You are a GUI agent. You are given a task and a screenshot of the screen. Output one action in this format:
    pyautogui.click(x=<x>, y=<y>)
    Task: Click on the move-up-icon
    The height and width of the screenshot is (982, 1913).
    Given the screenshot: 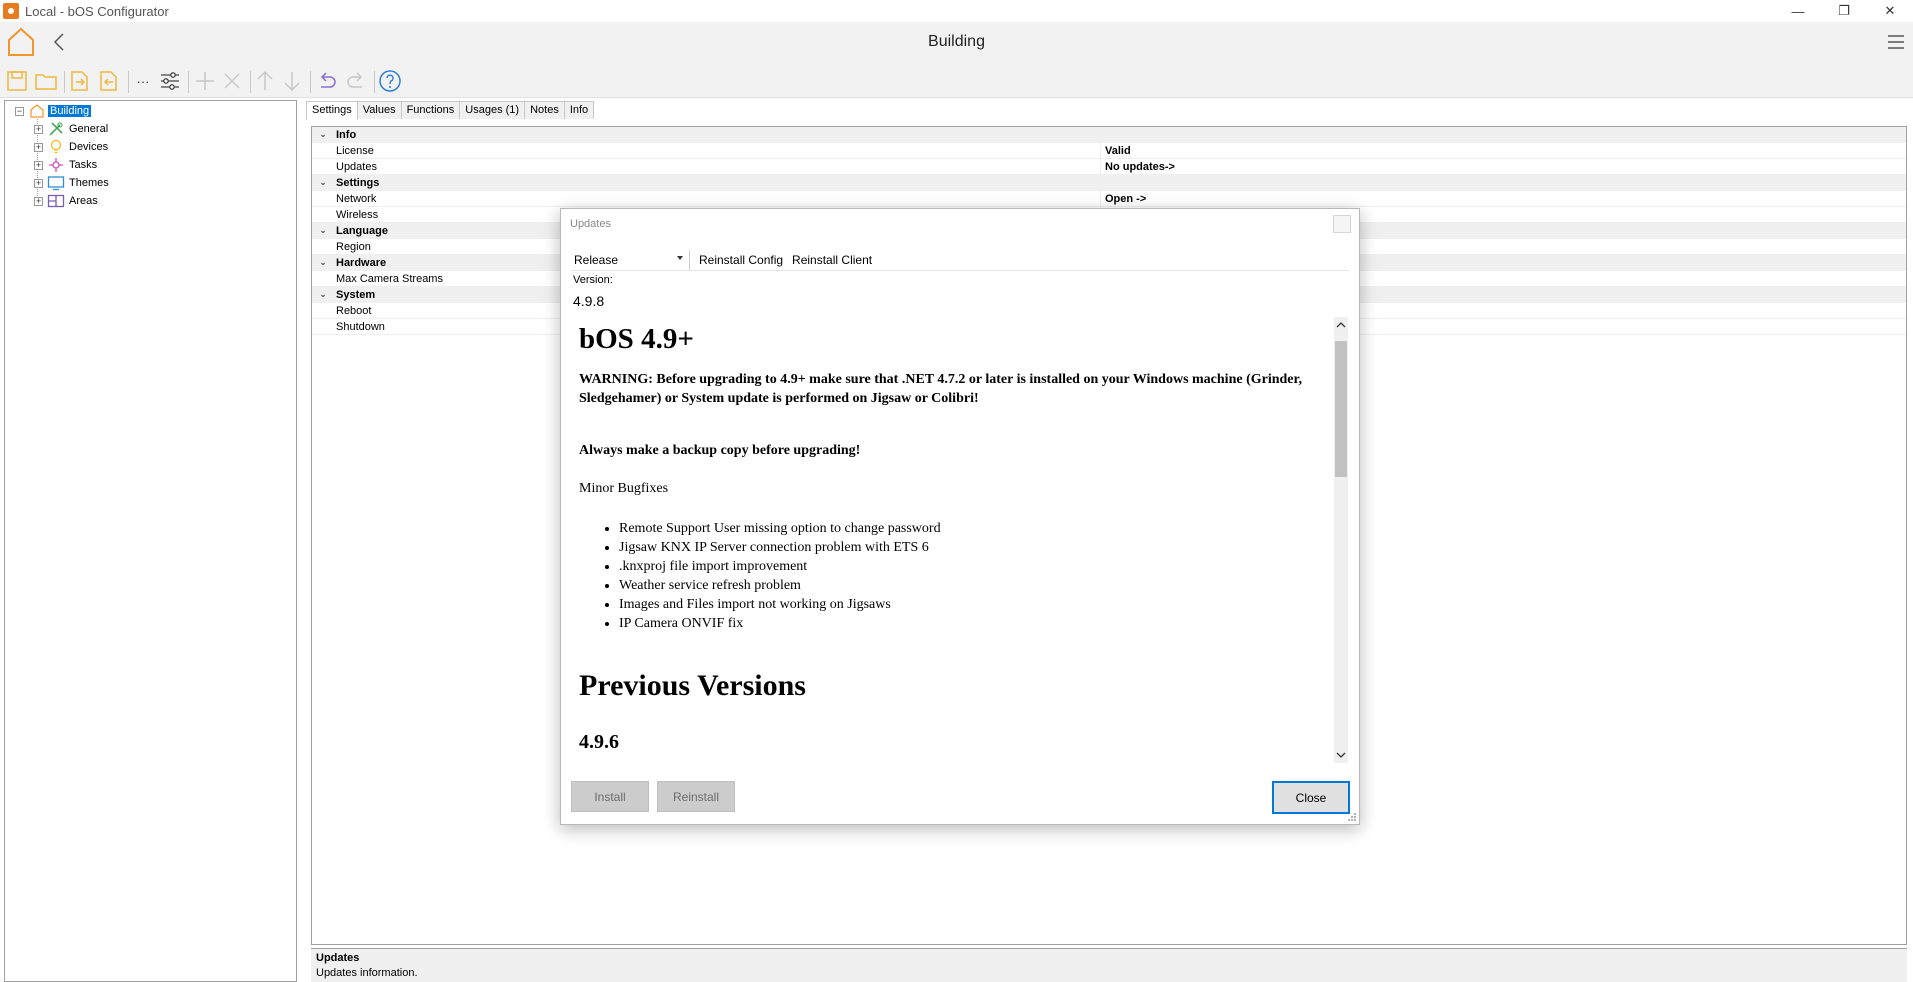 What is the action you would take?
    pyautogui.click(x=265, y=81)
    